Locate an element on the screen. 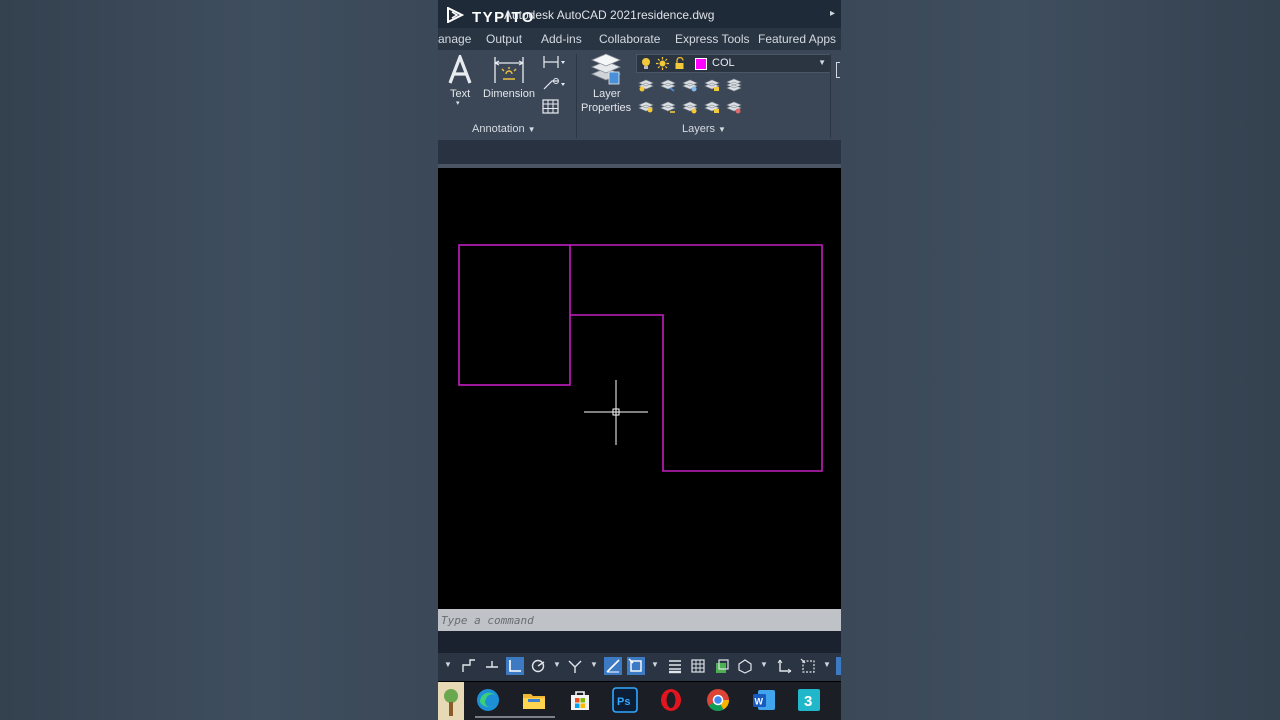  svg-text: 3 is located at coordinates (808, 701).